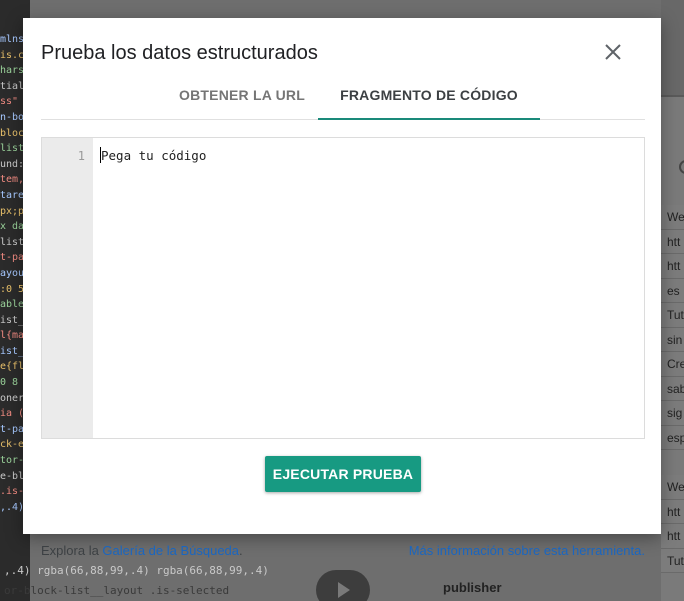 The width and height of the screenshot is (684, 601). I want to click on background-list: We htt htt Tut, so click(672, 524).